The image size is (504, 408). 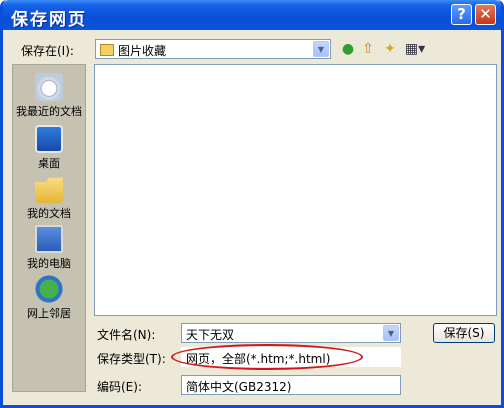 What do you see at coordinates (49, 139) in the screenshot?
I see `desktop-icon` at bounding box center [49, 139].